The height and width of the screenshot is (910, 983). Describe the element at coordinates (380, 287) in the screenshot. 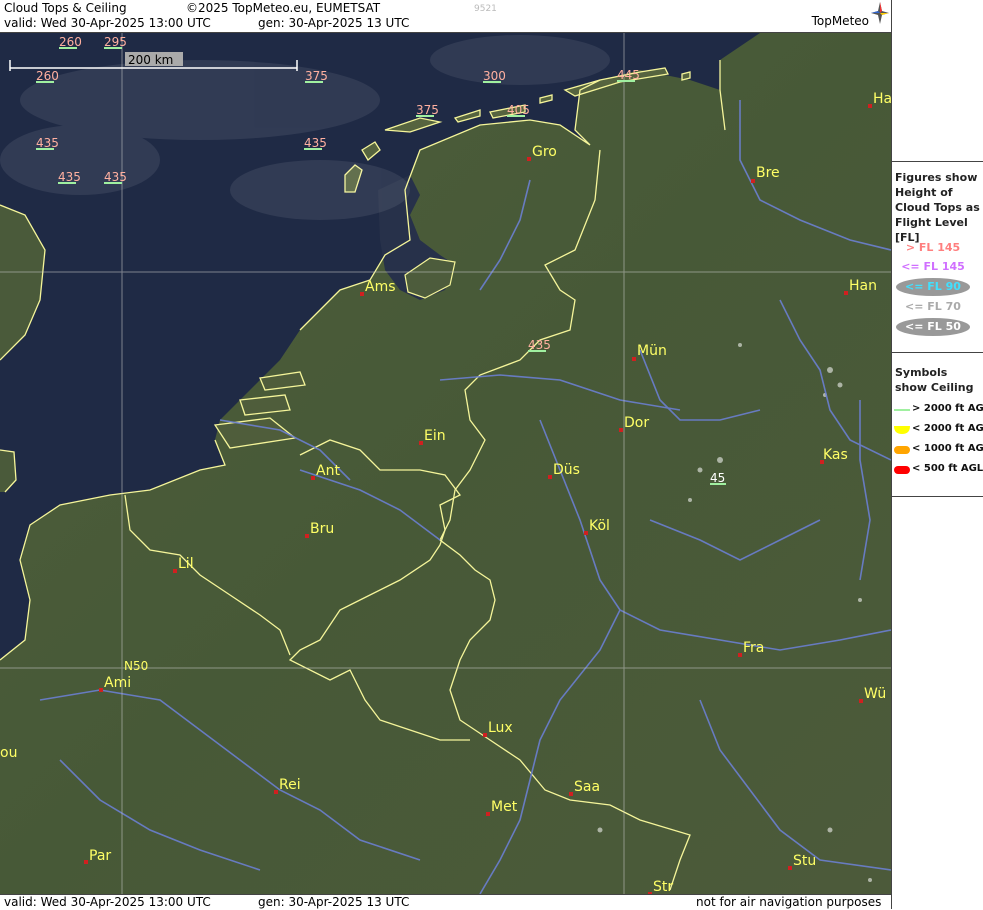

I see `city-amsterdam: Ams` at that location.